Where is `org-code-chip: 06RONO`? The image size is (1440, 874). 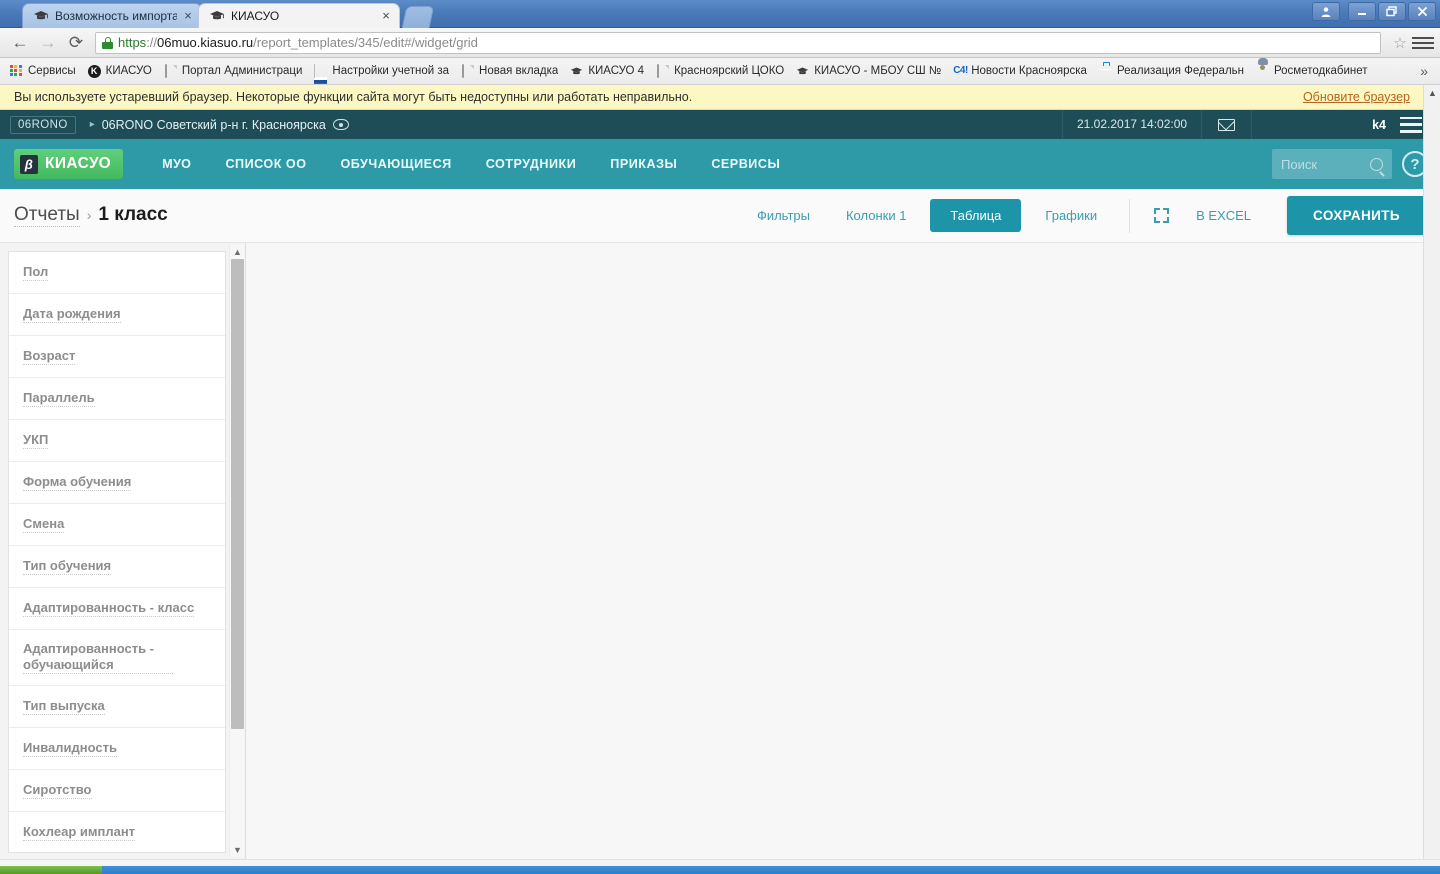
org-code-chip: 06RONO is located at coordinates (43, 124).